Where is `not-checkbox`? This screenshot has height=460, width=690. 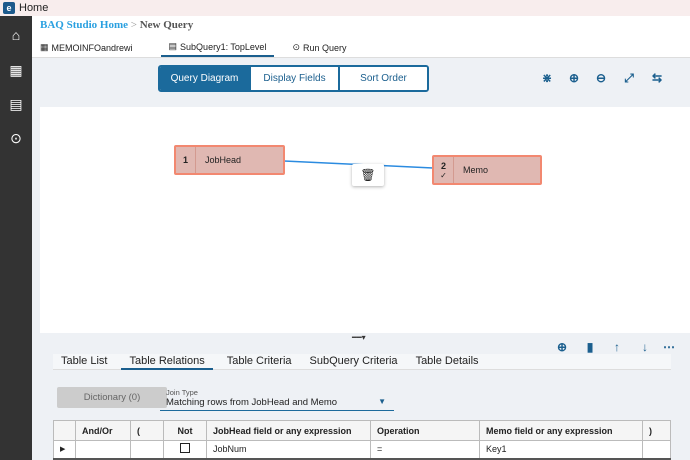 not-checkbox is located at coordinates (185, 448).